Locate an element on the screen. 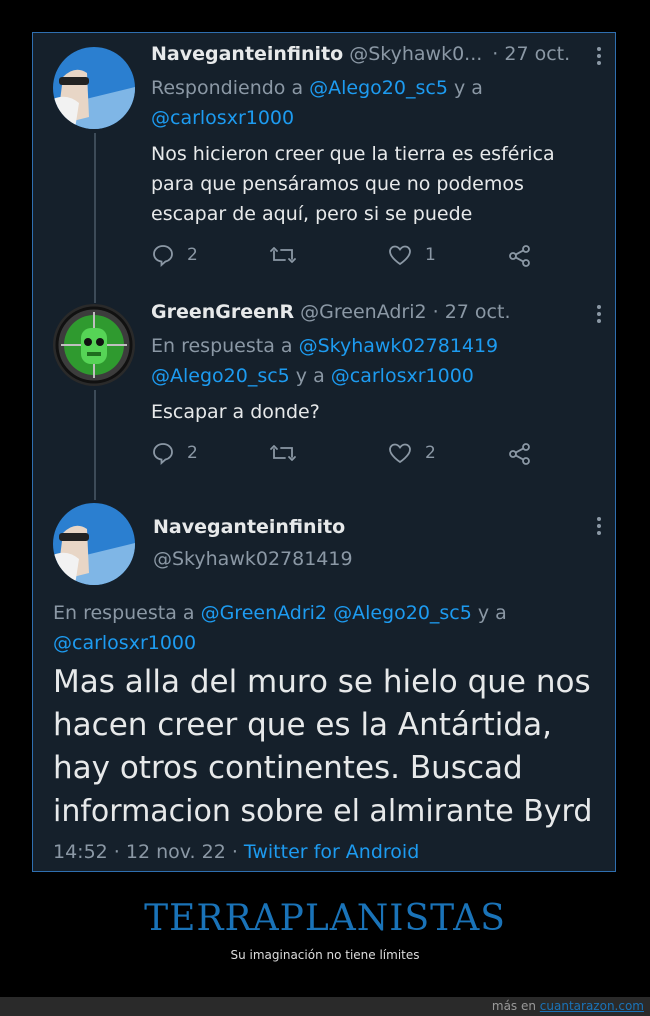 The width and height of the screenshot is (650, 1016). tweet-timestamp: 14:52 · 12 nov. 22 · is located at coordinates (148, 852).